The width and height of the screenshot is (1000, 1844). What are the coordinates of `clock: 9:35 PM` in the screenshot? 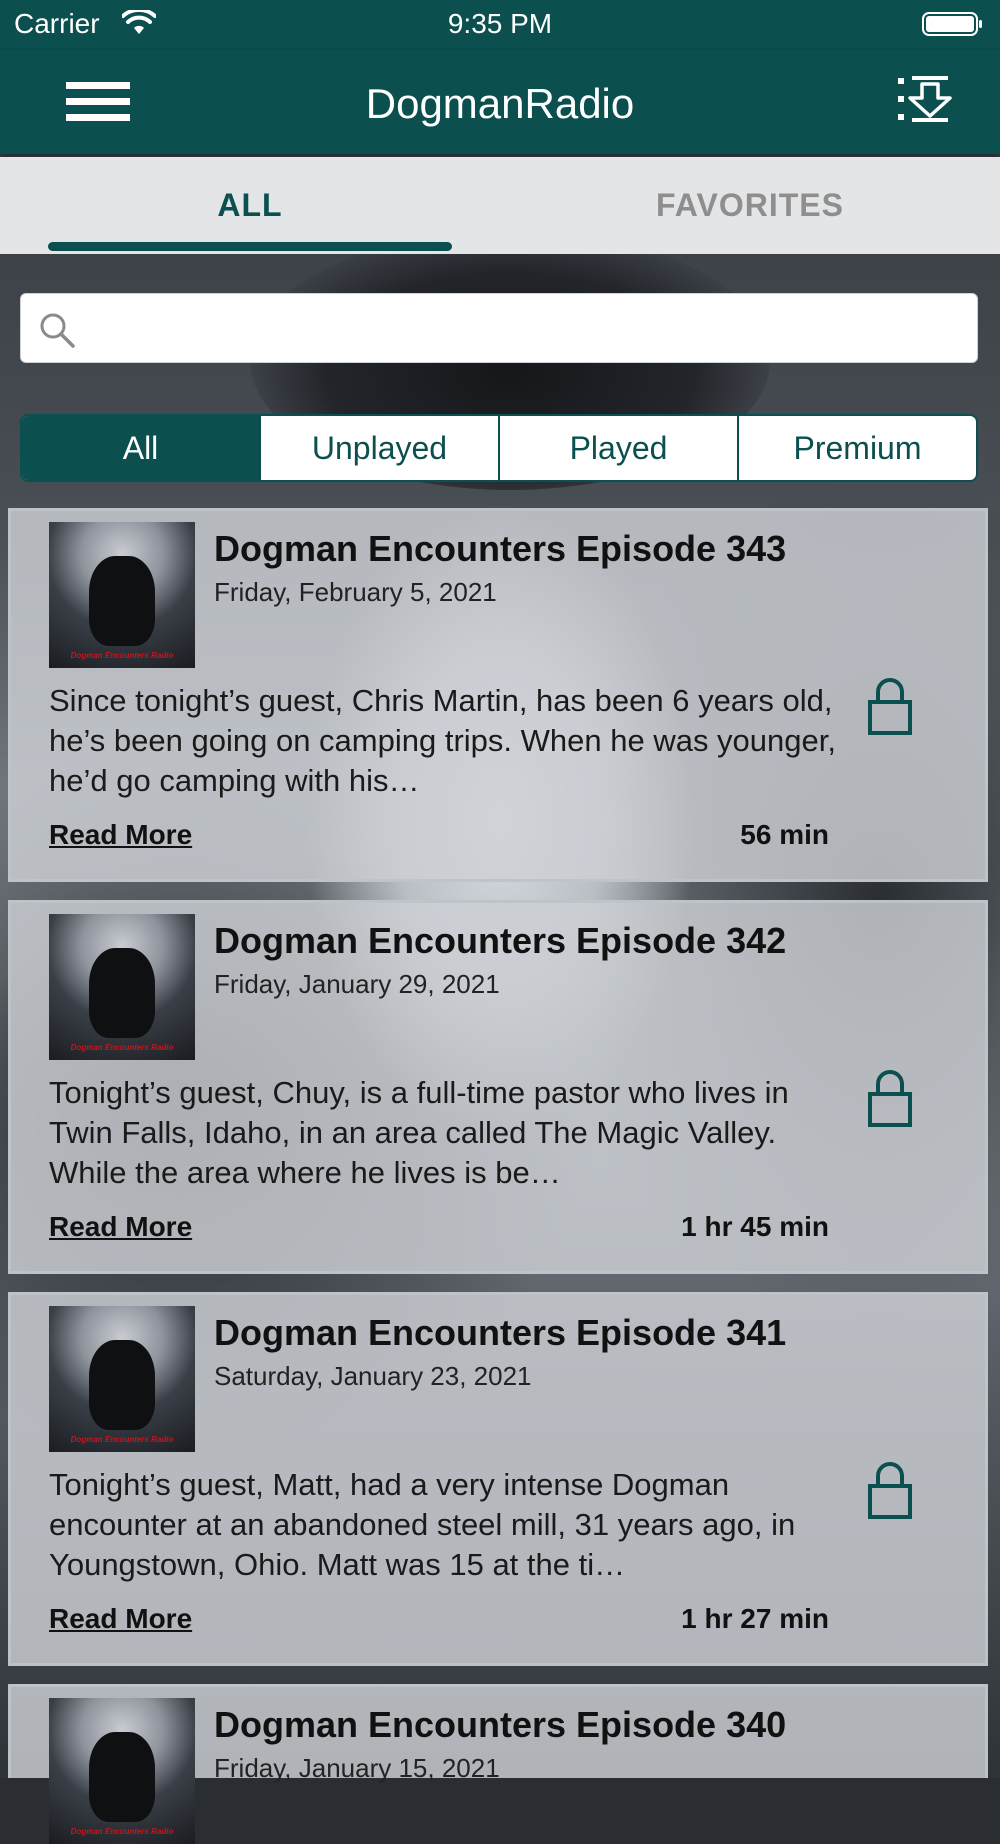 It's located at (500, 23).